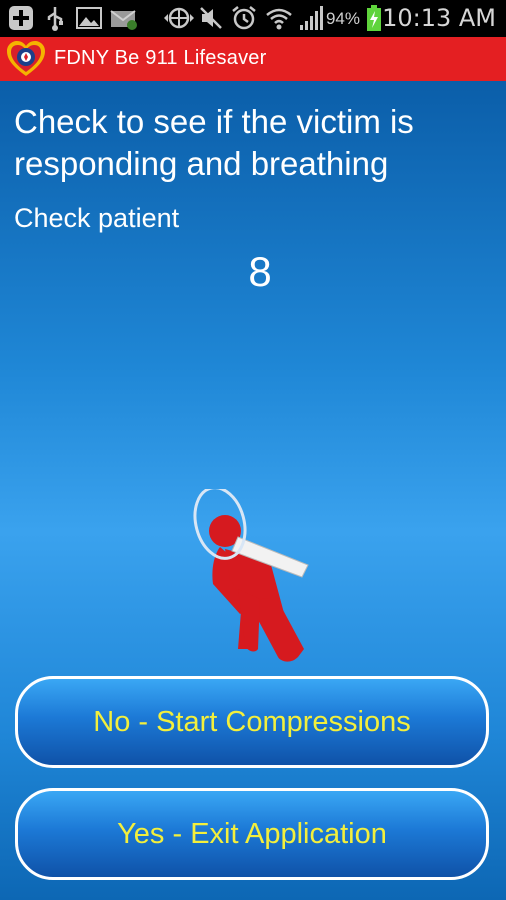 The height and width of the screenshot is (900, 506). I want to click on plus-icon, so click(21, 18).